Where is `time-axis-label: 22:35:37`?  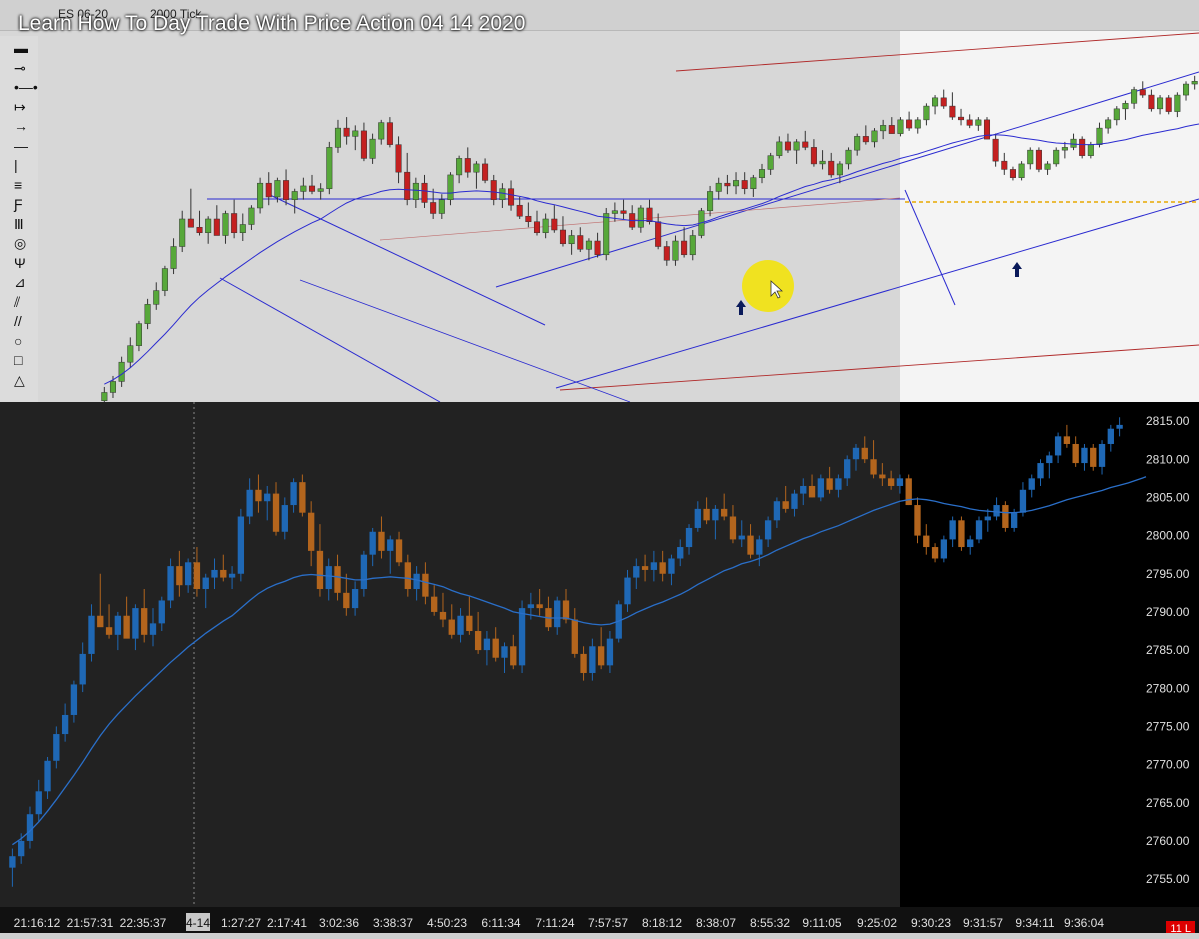
time-axis-label: 22:35:37 is located at coordinates (143, 923).